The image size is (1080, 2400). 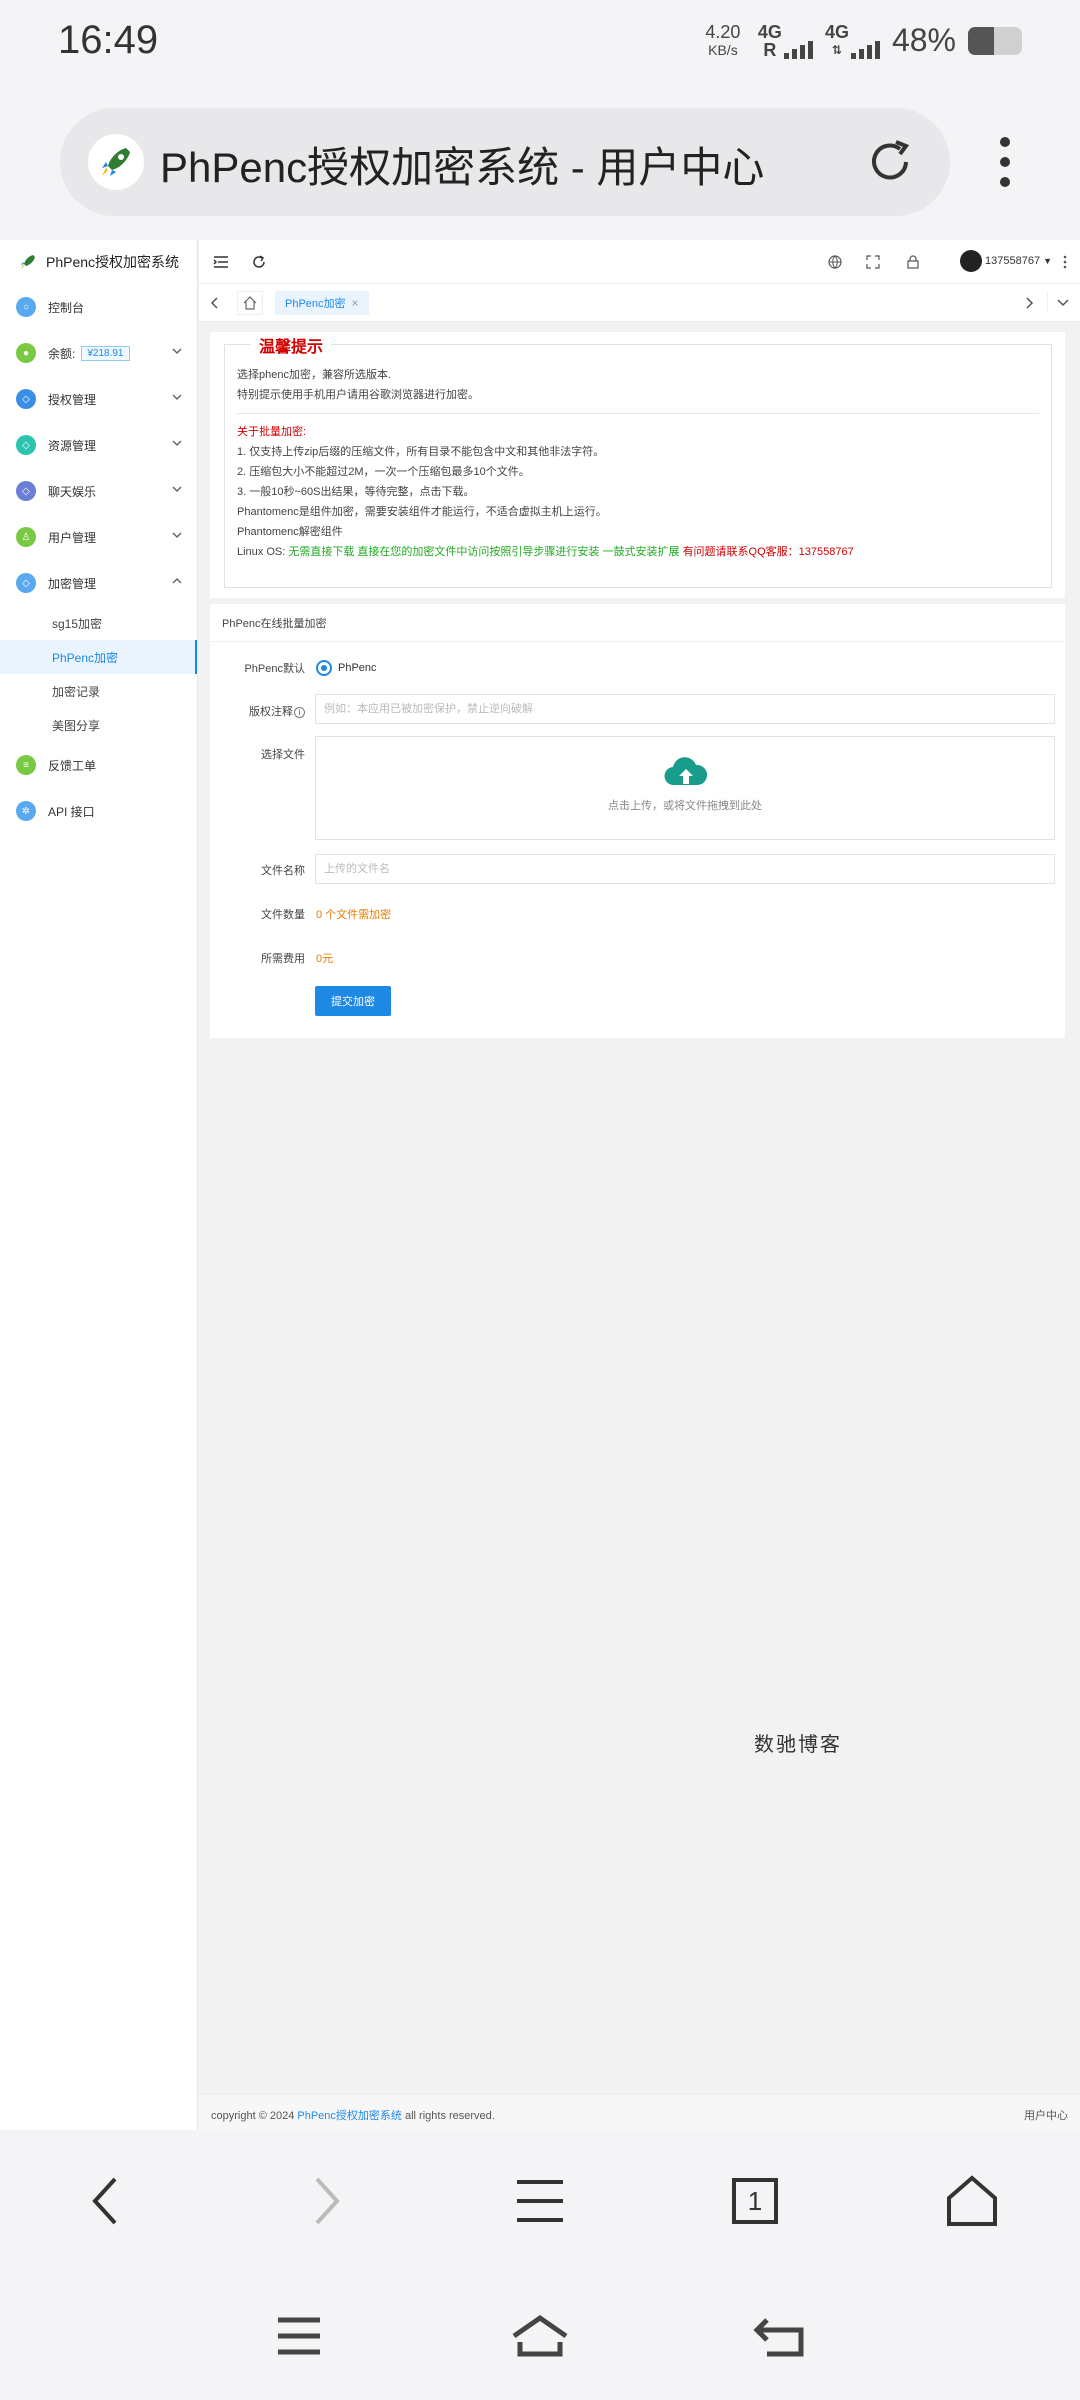 What do you see at coordinates (540, 2201) in the screenshot?
I see `menu-icon` at bounding box center [540, 2201].